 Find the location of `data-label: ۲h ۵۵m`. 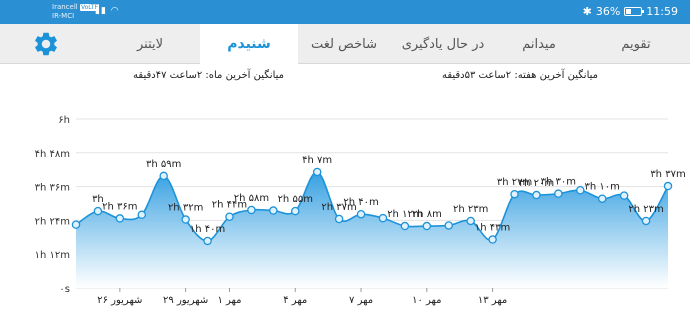

data-label: ۲h ۵۵m is located at coordinates (295, 199).